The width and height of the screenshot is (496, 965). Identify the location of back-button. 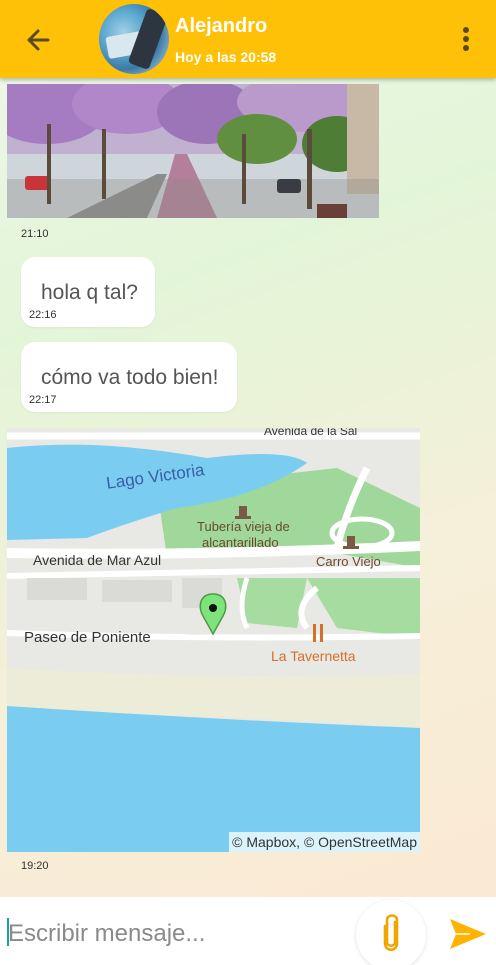
(38, 40).